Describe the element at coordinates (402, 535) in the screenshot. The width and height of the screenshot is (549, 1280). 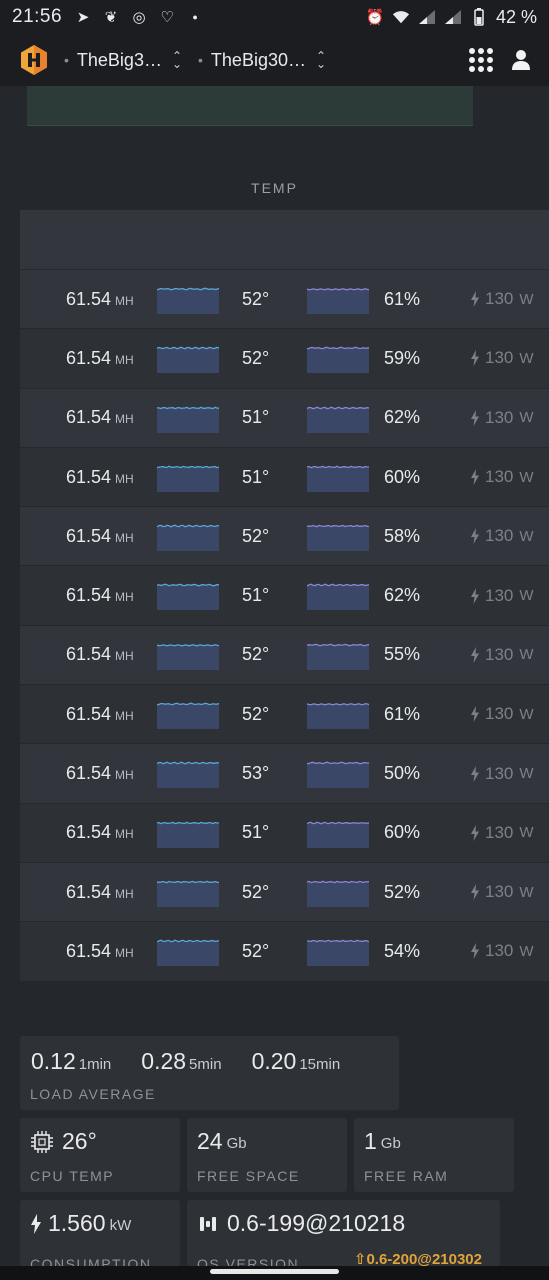
I see `gpu-fan: 58%` at that location.